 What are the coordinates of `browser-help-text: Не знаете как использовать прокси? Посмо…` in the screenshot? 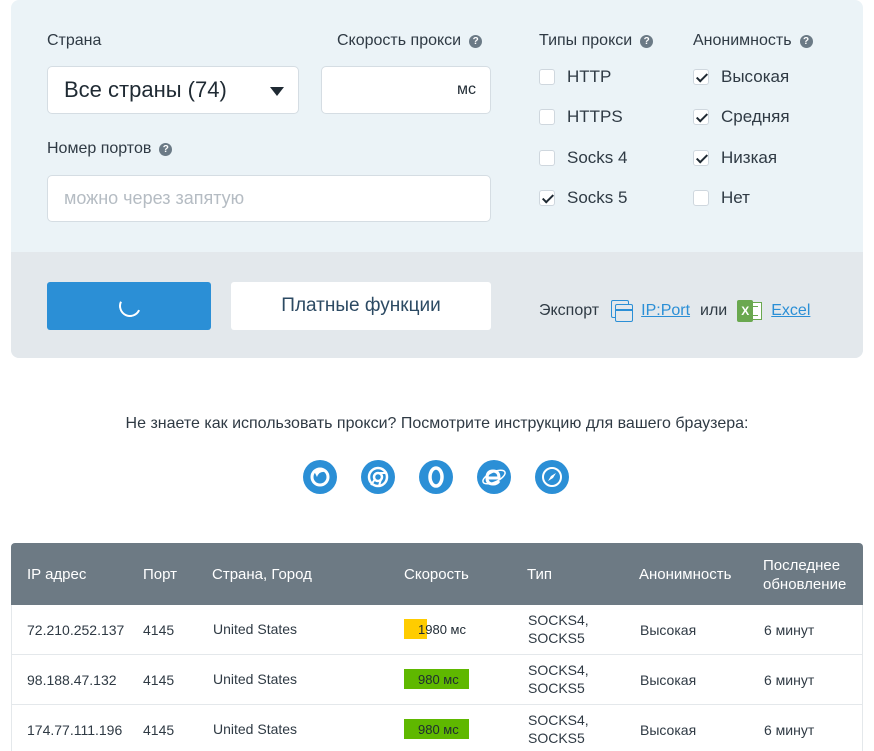 It's located at (437, 423).